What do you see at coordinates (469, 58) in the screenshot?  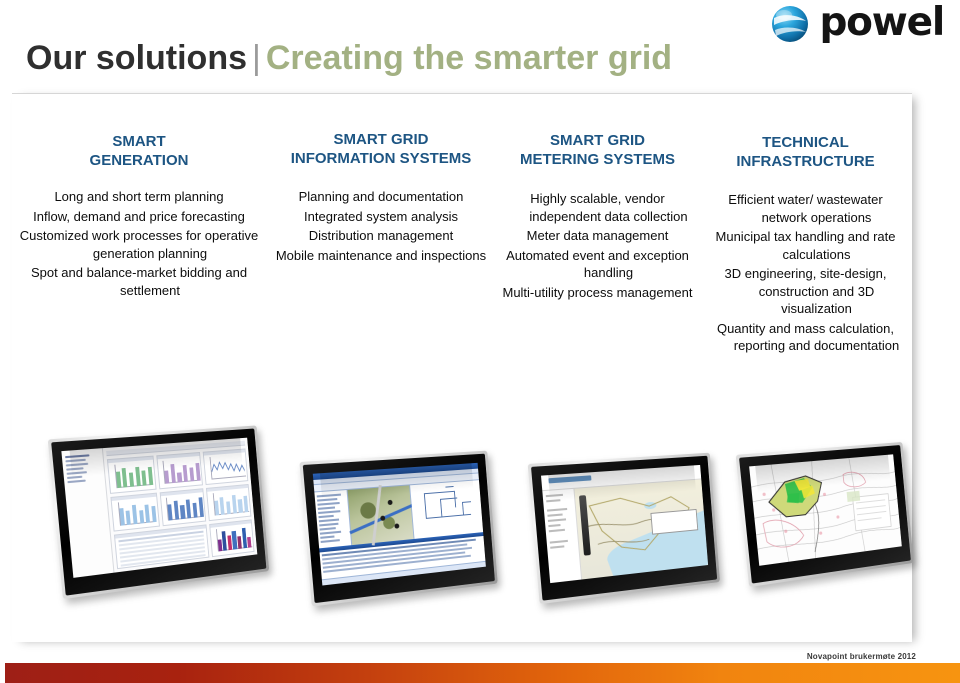 I see `page-title-secondary: Creating the smarter grid` at bounding box center [469, 58].